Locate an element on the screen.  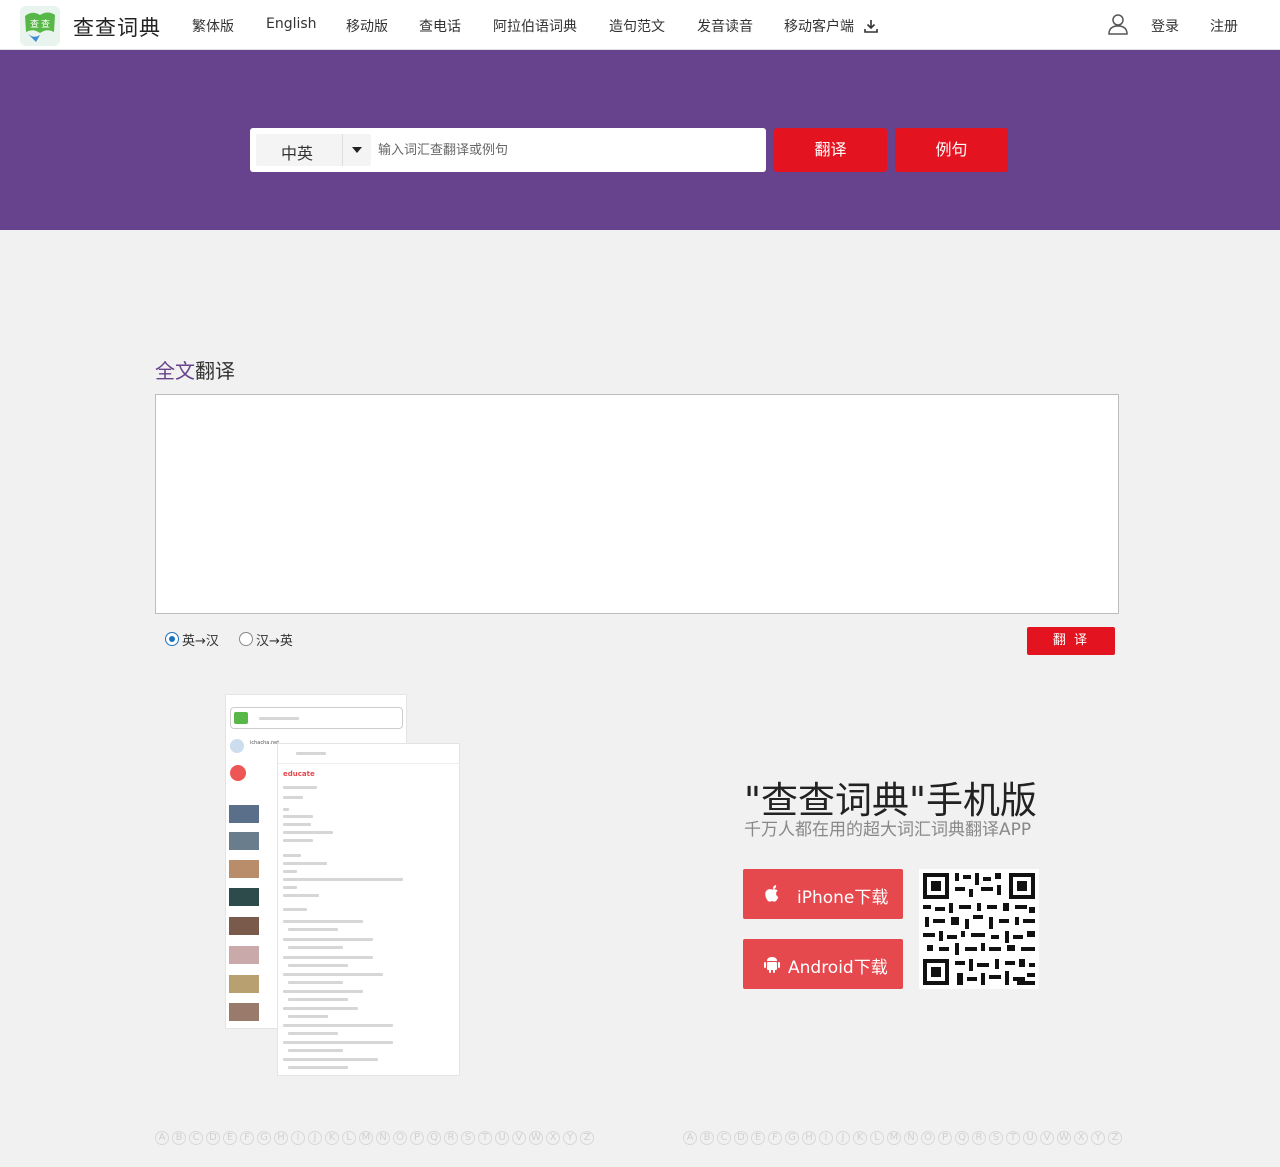
fulltext-translate-button: 翻 译 is located at coordinates (1071, 641).